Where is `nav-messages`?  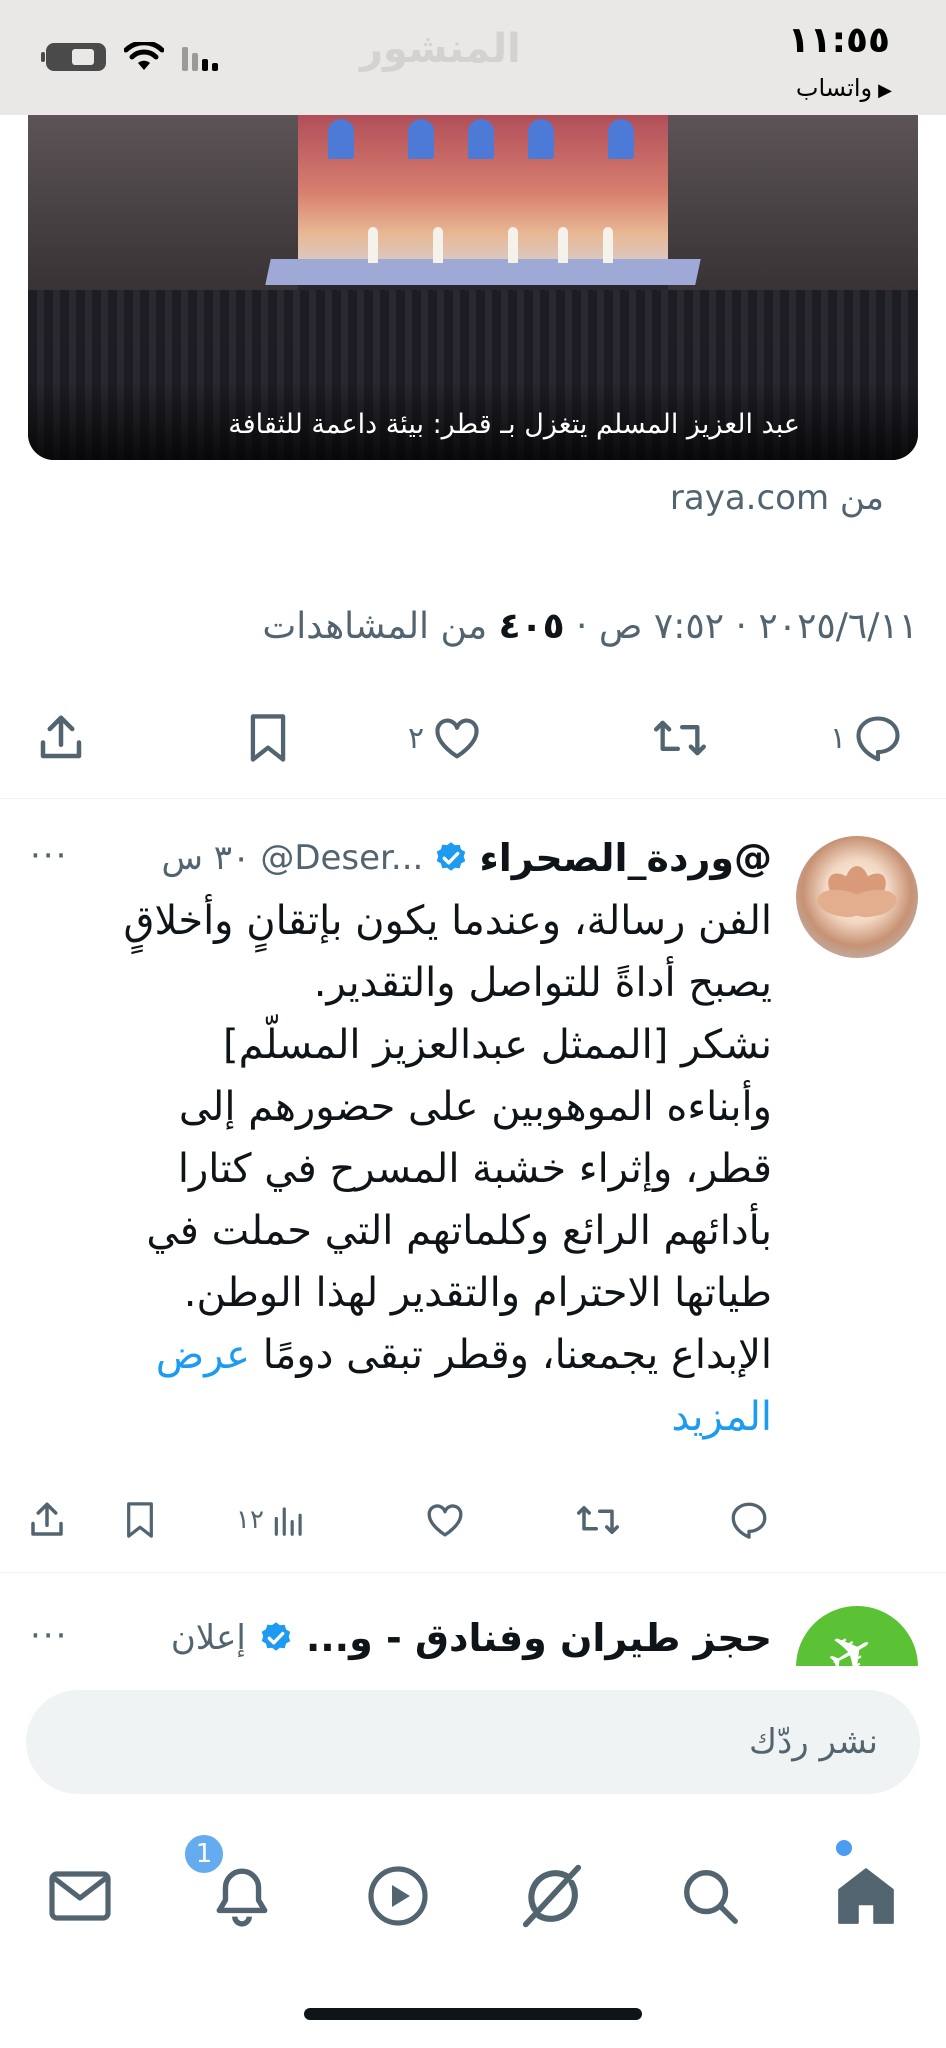
nav-messages is located at coordinates (80, 1896).